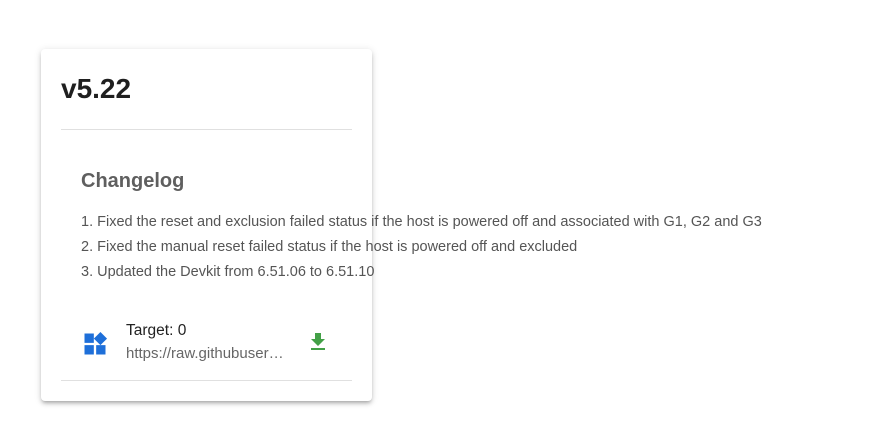  I want to click on title-divider, so click(206, 129).